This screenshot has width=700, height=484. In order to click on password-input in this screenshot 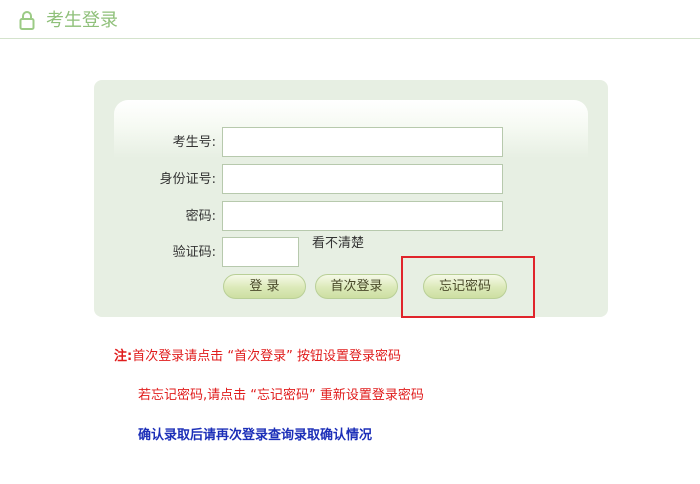, I will do `click(362, 216)`.